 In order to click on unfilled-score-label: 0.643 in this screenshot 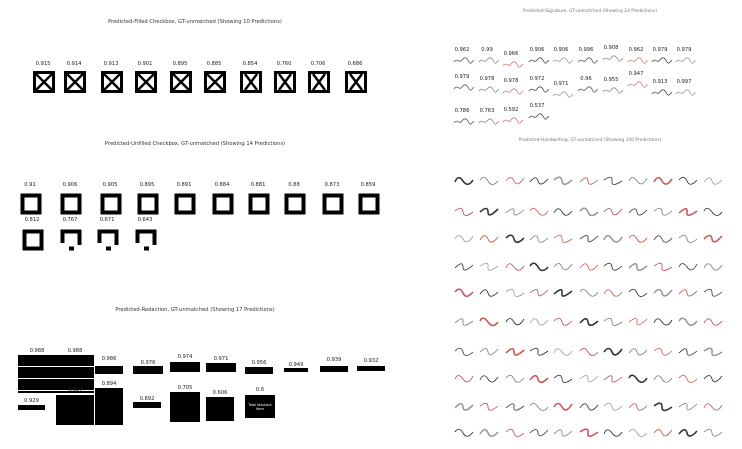, I will do `click(145, 220)`.